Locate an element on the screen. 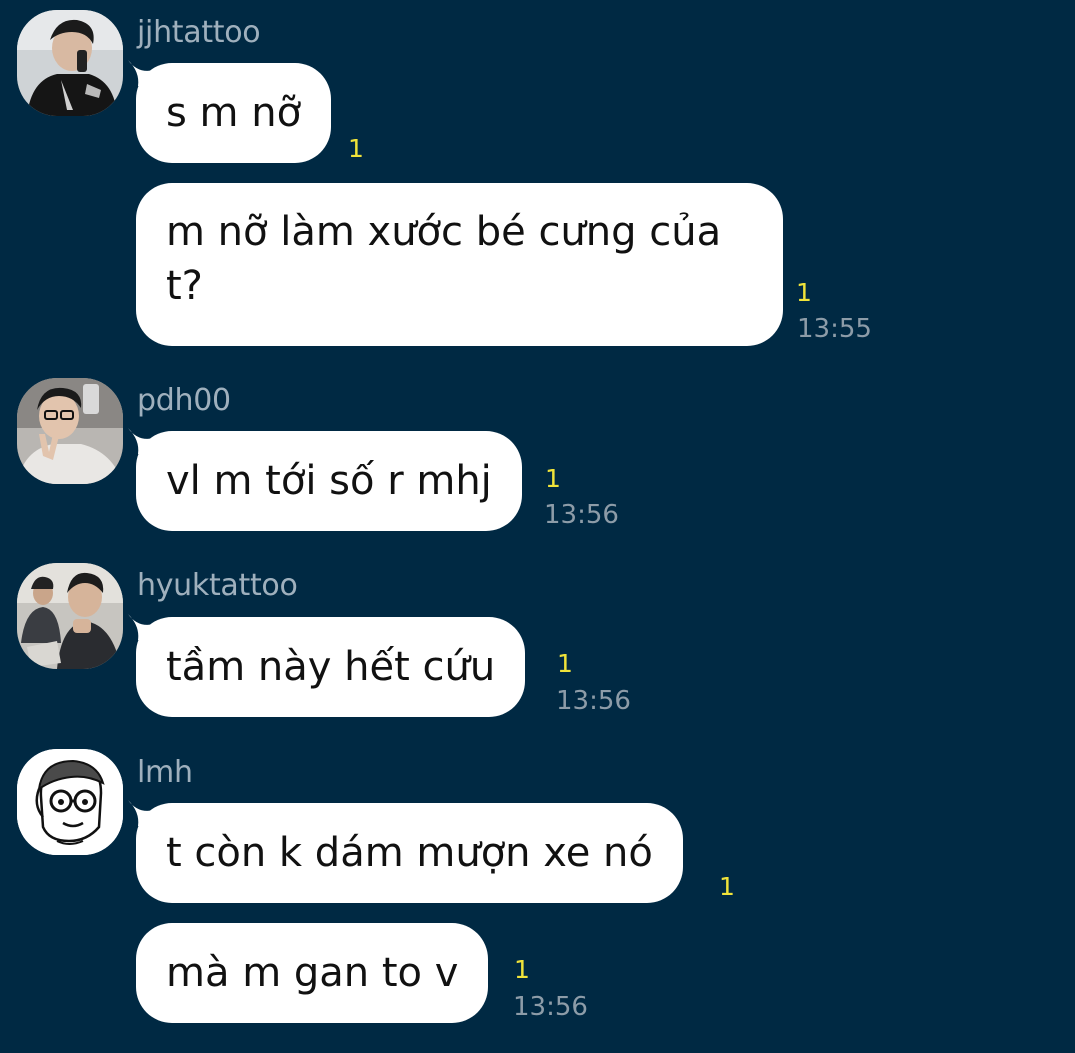 This screenshot has height=1053, width=1075. message-text: mà m gan to v is located at coordinates (312, 973).